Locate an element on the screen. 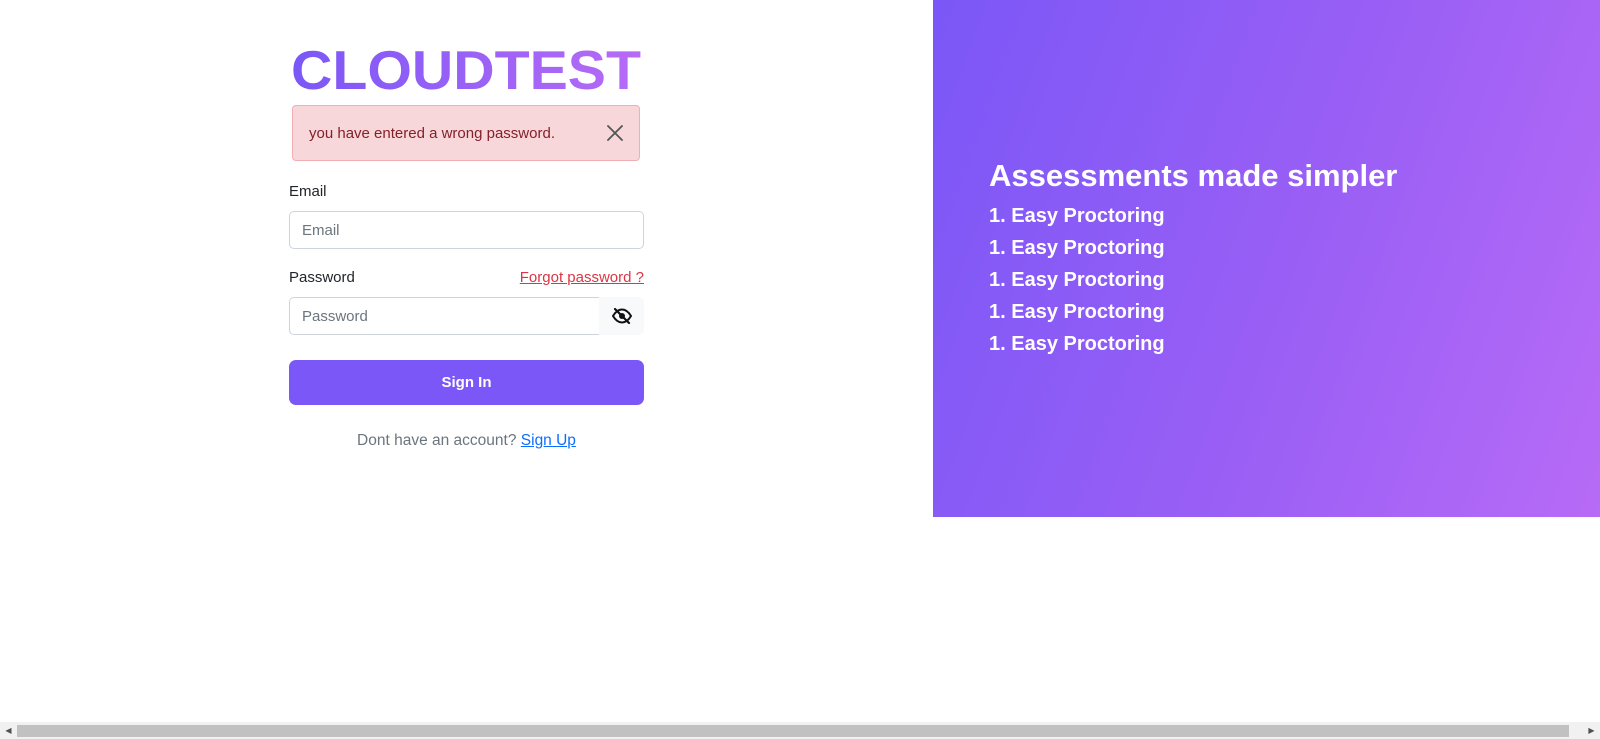 Image resolution: width=1600 pixels, height=739 pixels. password-label: Password is located at coordinates (322, 277).